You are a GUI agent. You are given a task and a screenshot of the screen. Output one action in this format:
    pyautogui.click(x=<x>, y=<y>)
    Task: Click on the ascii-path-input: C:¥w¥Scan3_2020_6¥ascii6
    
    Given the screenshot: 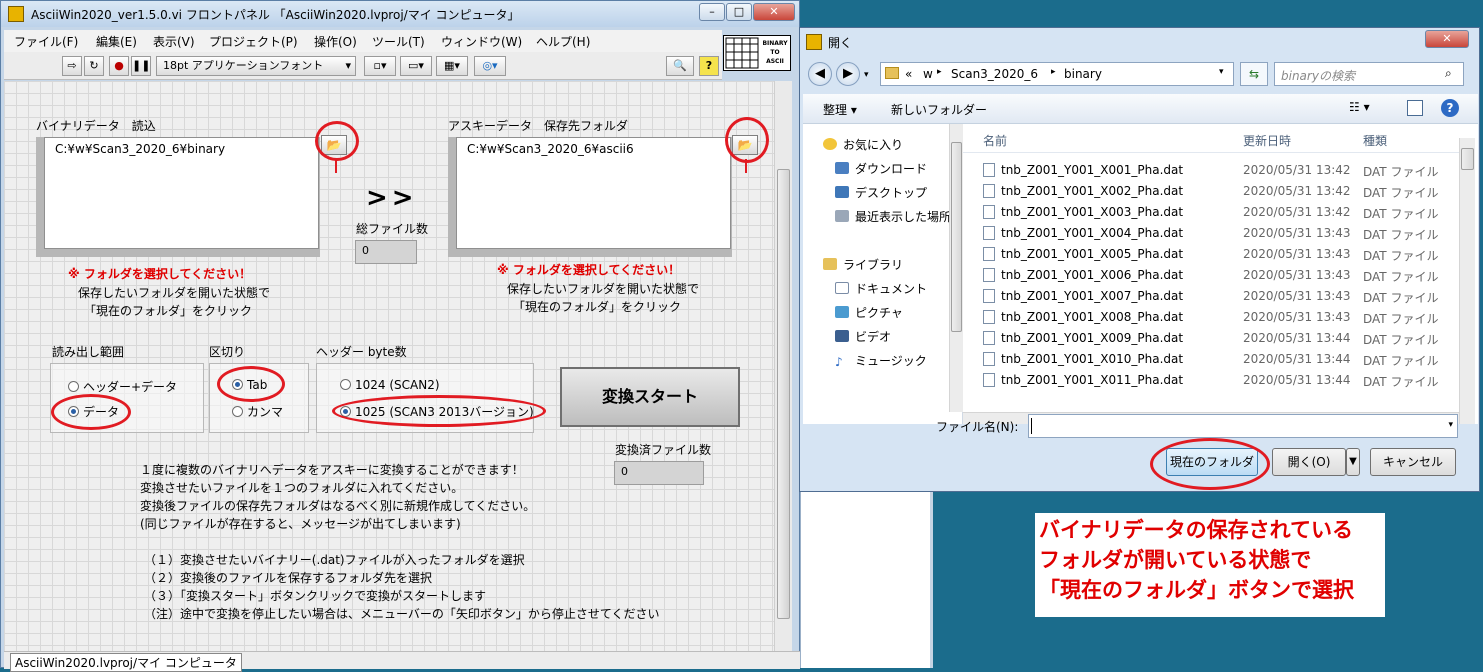 What is the action you would take?
    pyautogui.click(x=593, y=193)
    